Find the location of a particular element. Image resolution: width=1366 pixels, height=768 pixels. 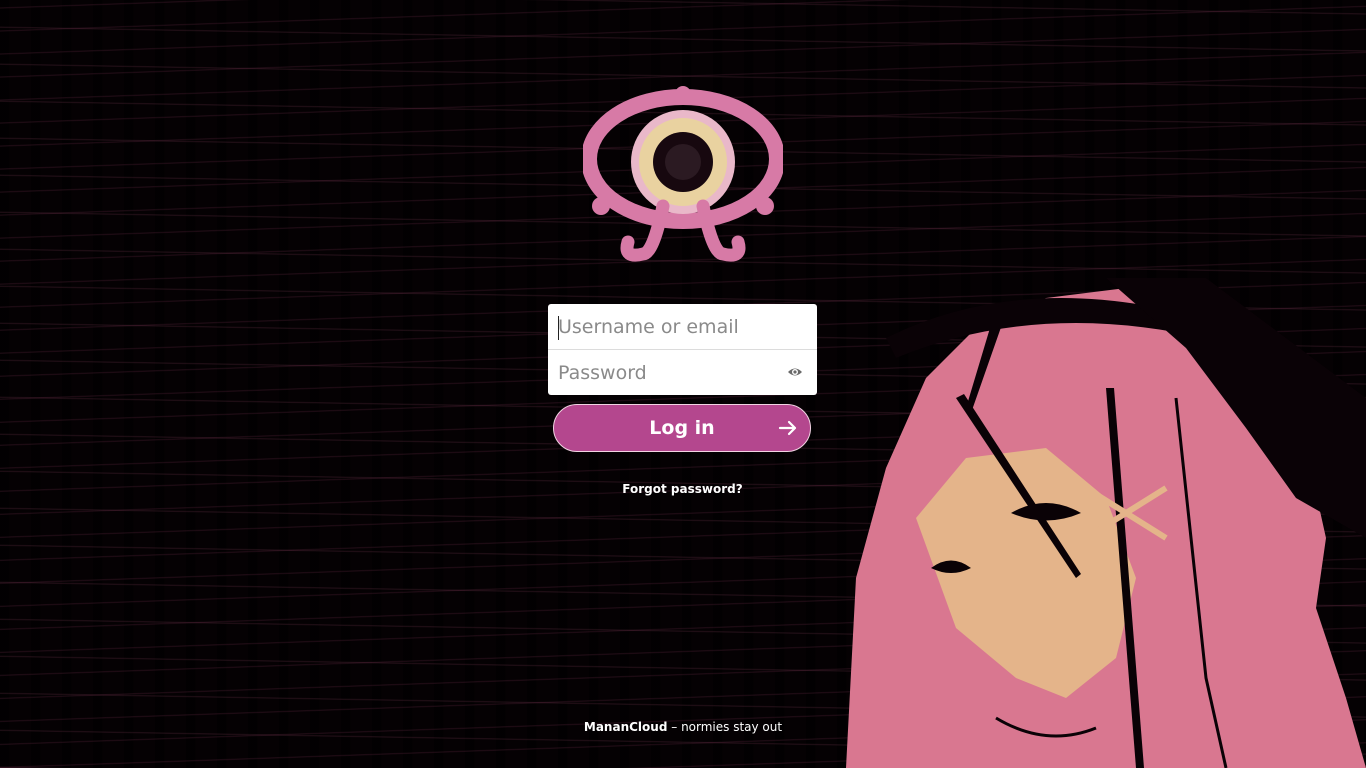

login-button: Log in is located at coordinates (682, 428).